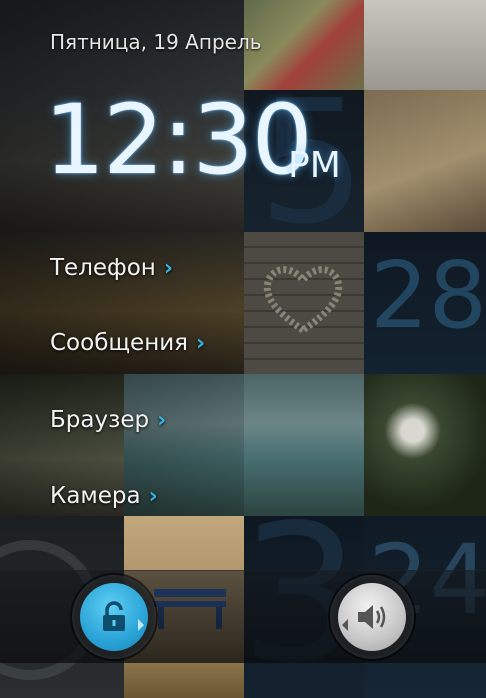  What do you see at coordinates (425, 445) in the screenshot?
I see `wallpaper-tile-flowers` at bounding box center [425, 445].